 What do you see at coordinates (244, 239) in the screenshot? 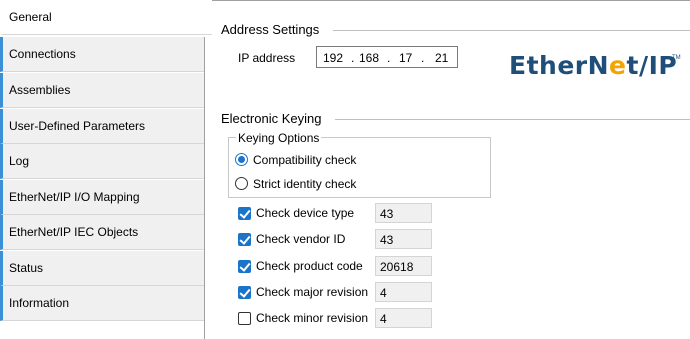
I see `check-vendor-id-checkbox` at bounding box center [244, 239].